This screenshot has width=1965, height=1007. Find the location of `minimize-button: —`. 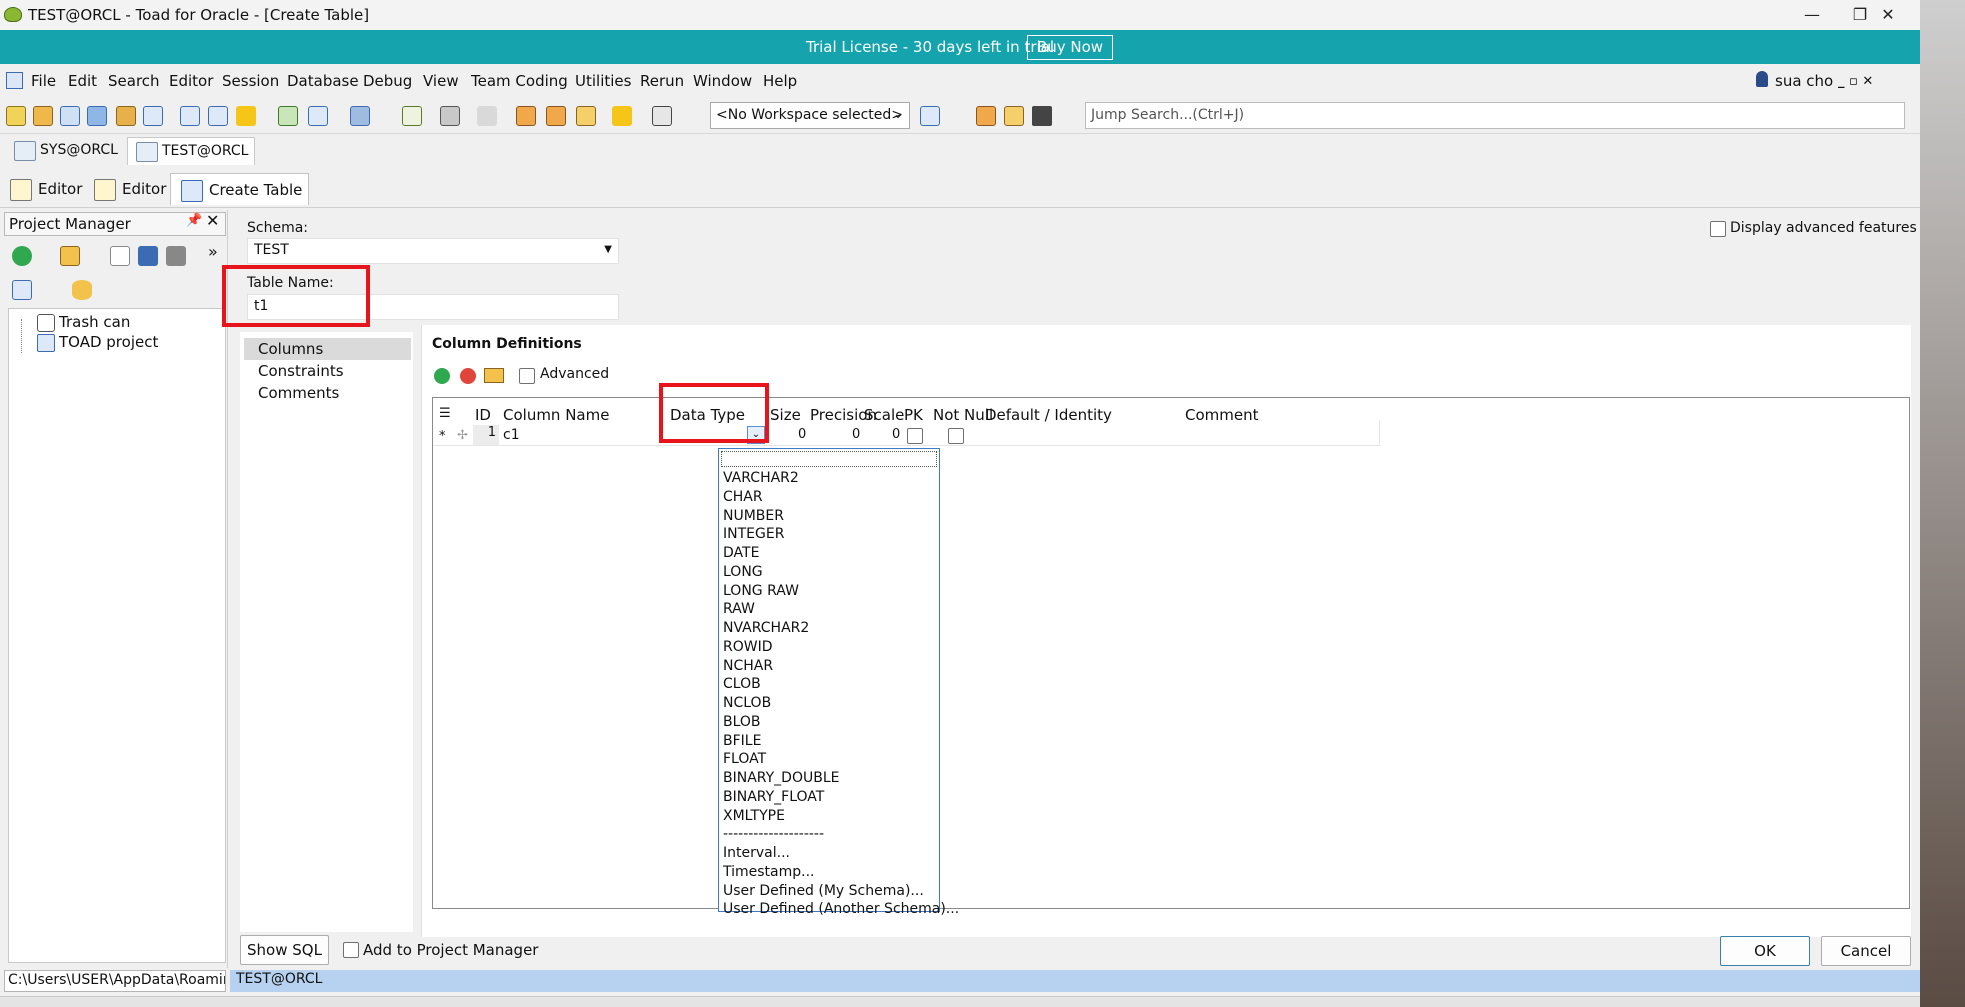

minimize-button: — is located at coordinates (1812, 15).